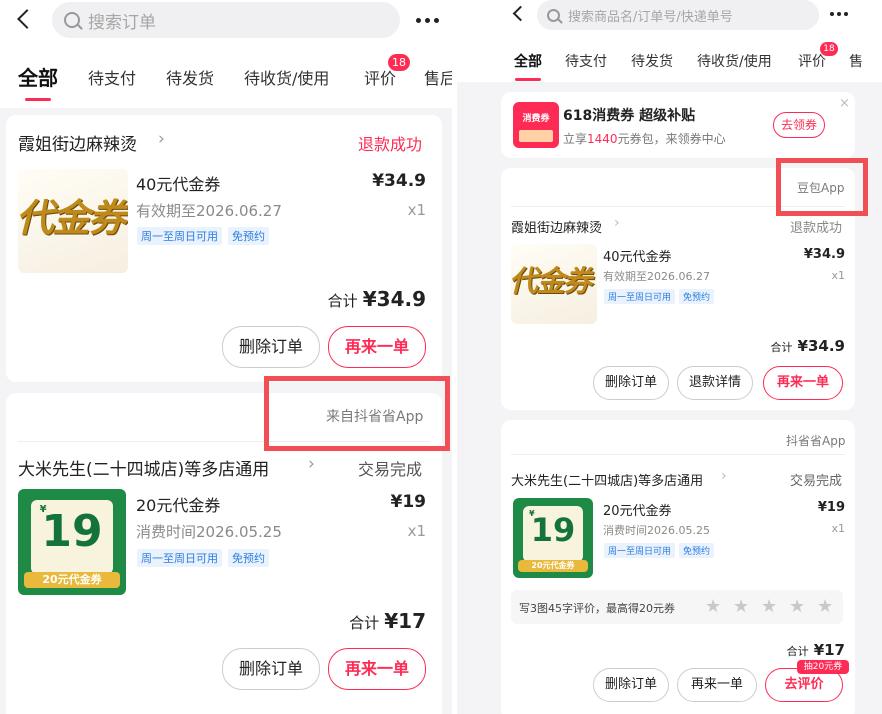  Describe the element at coordinates (671, 139) in the screenshot. I see `promo-sub-suffix: 元券包，来领券中心` at that location.